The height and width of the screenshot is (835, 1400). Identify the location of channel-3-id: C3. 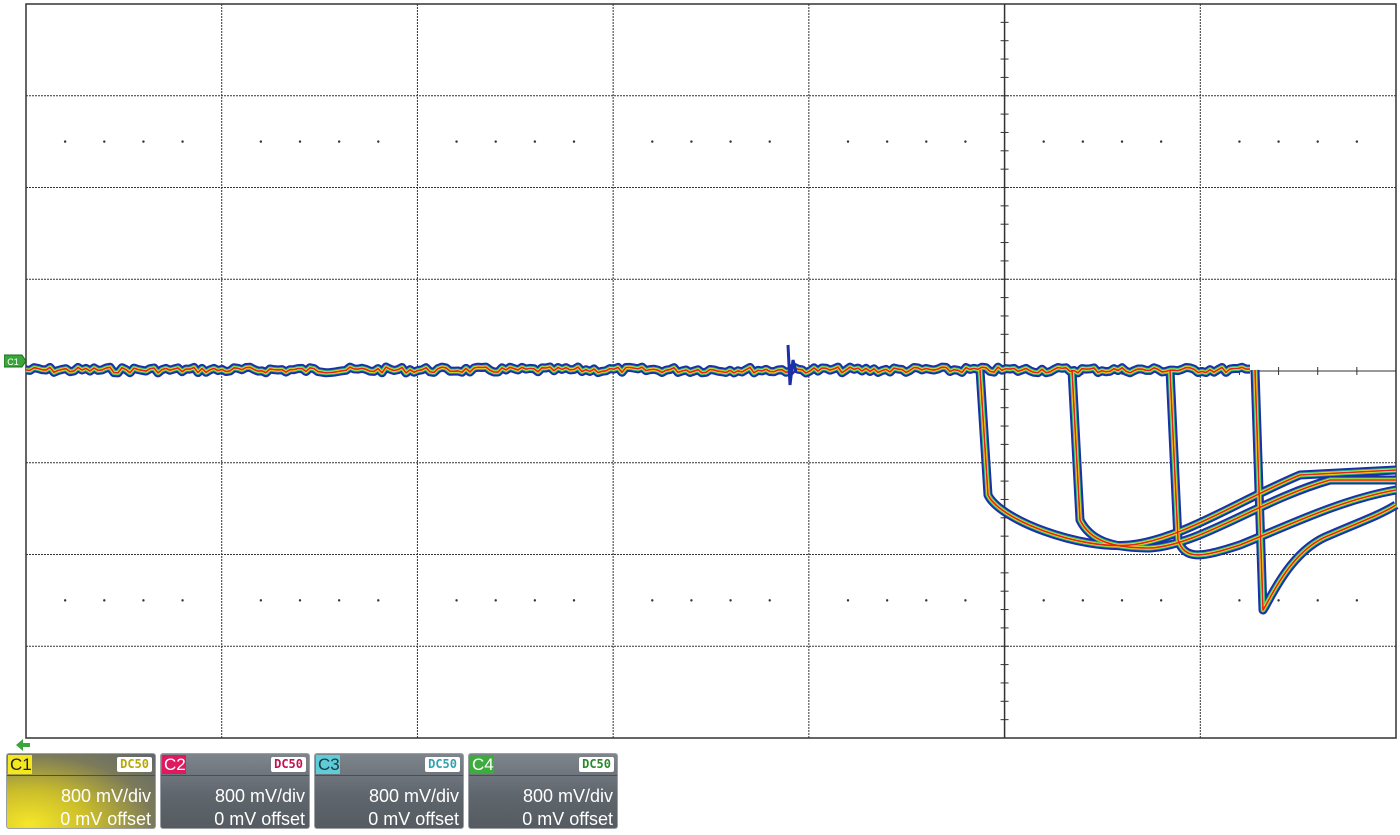
(328, 764).